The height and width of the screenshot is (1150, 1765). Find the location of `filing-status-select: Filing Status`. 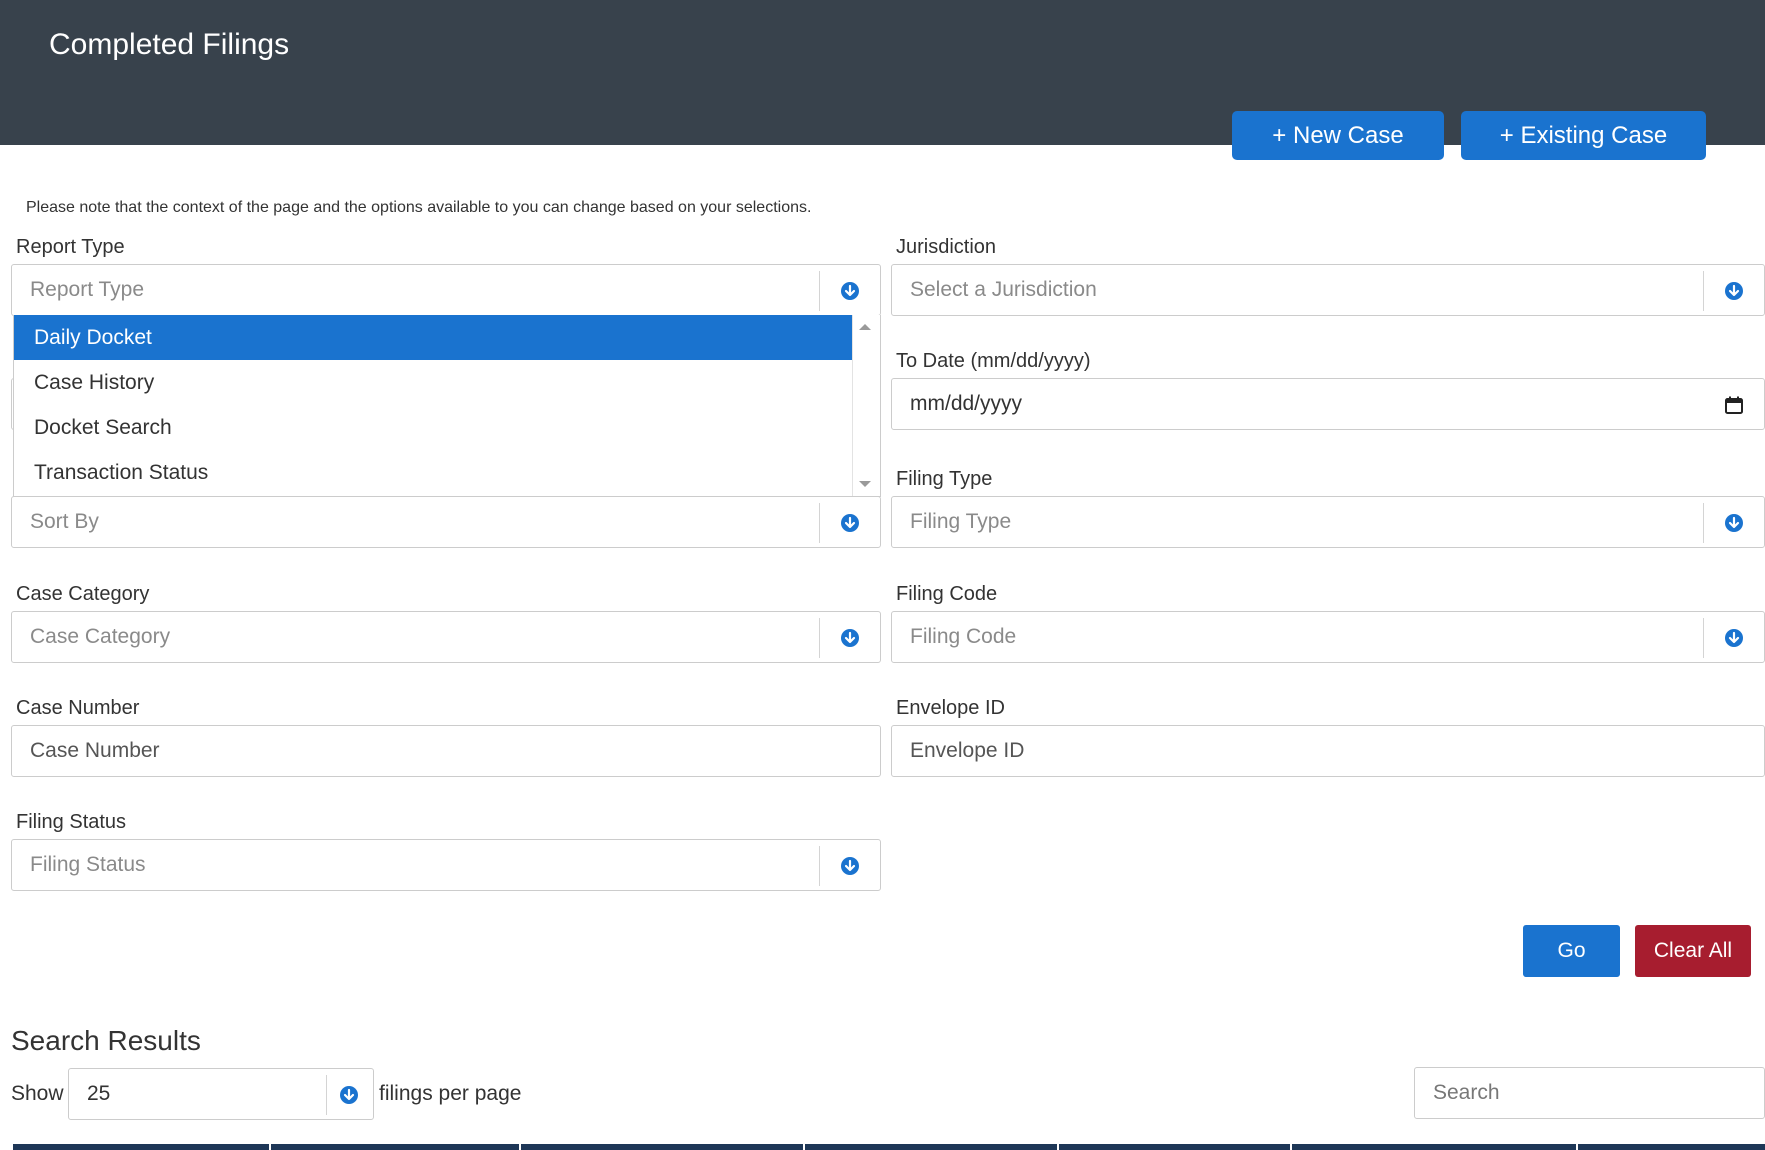

filing-status-select: Filing Status is located at coordinates (446, 865).